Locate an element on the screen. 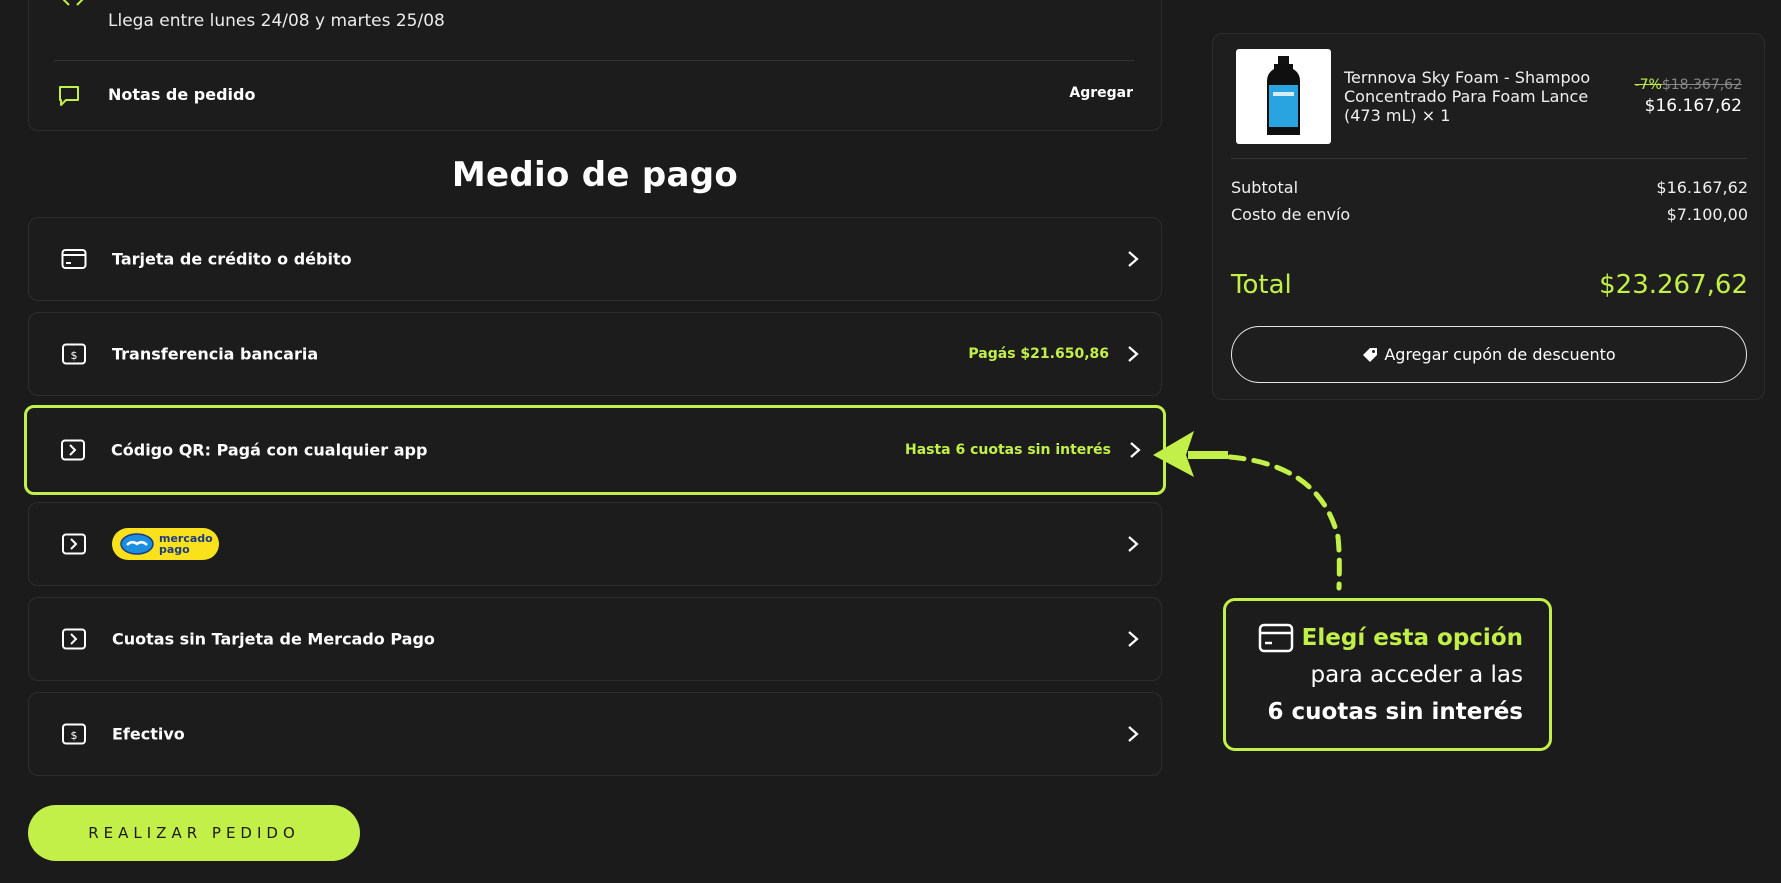 The width and height of the screenshot is (1781, 883). payment-method-label: Tarjeta de crédito o débito is located at coordinates (232, 259).